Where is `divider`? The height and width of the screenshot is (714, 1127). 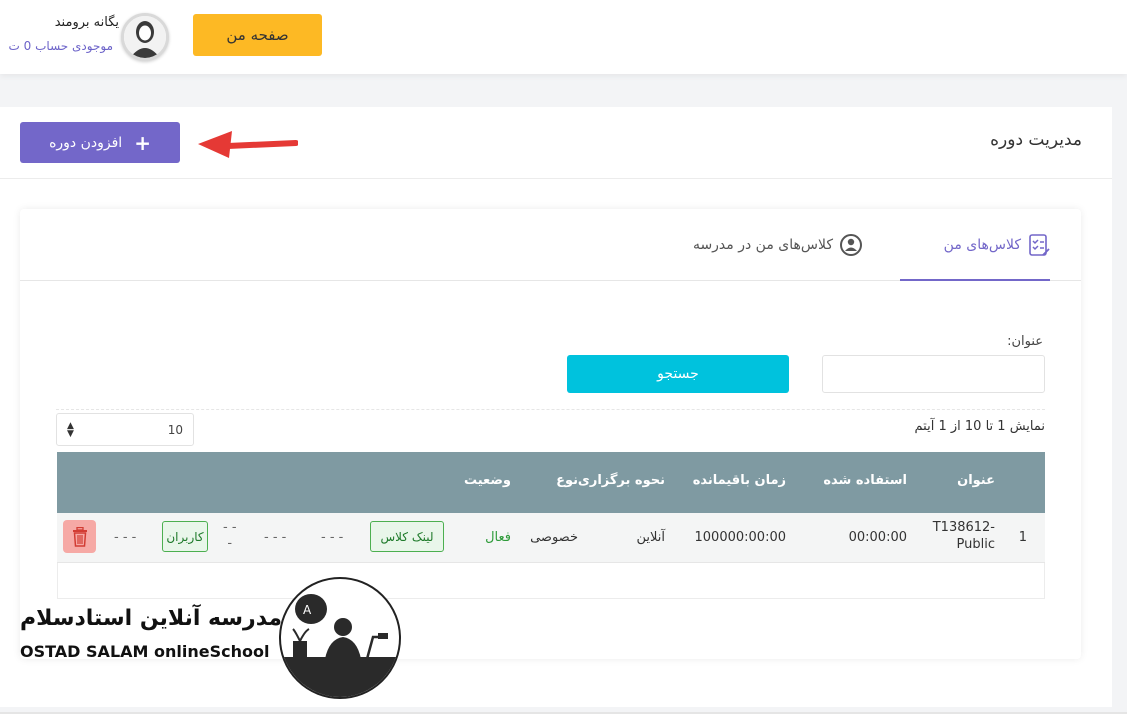 divider is located at coordinates (550, 409).